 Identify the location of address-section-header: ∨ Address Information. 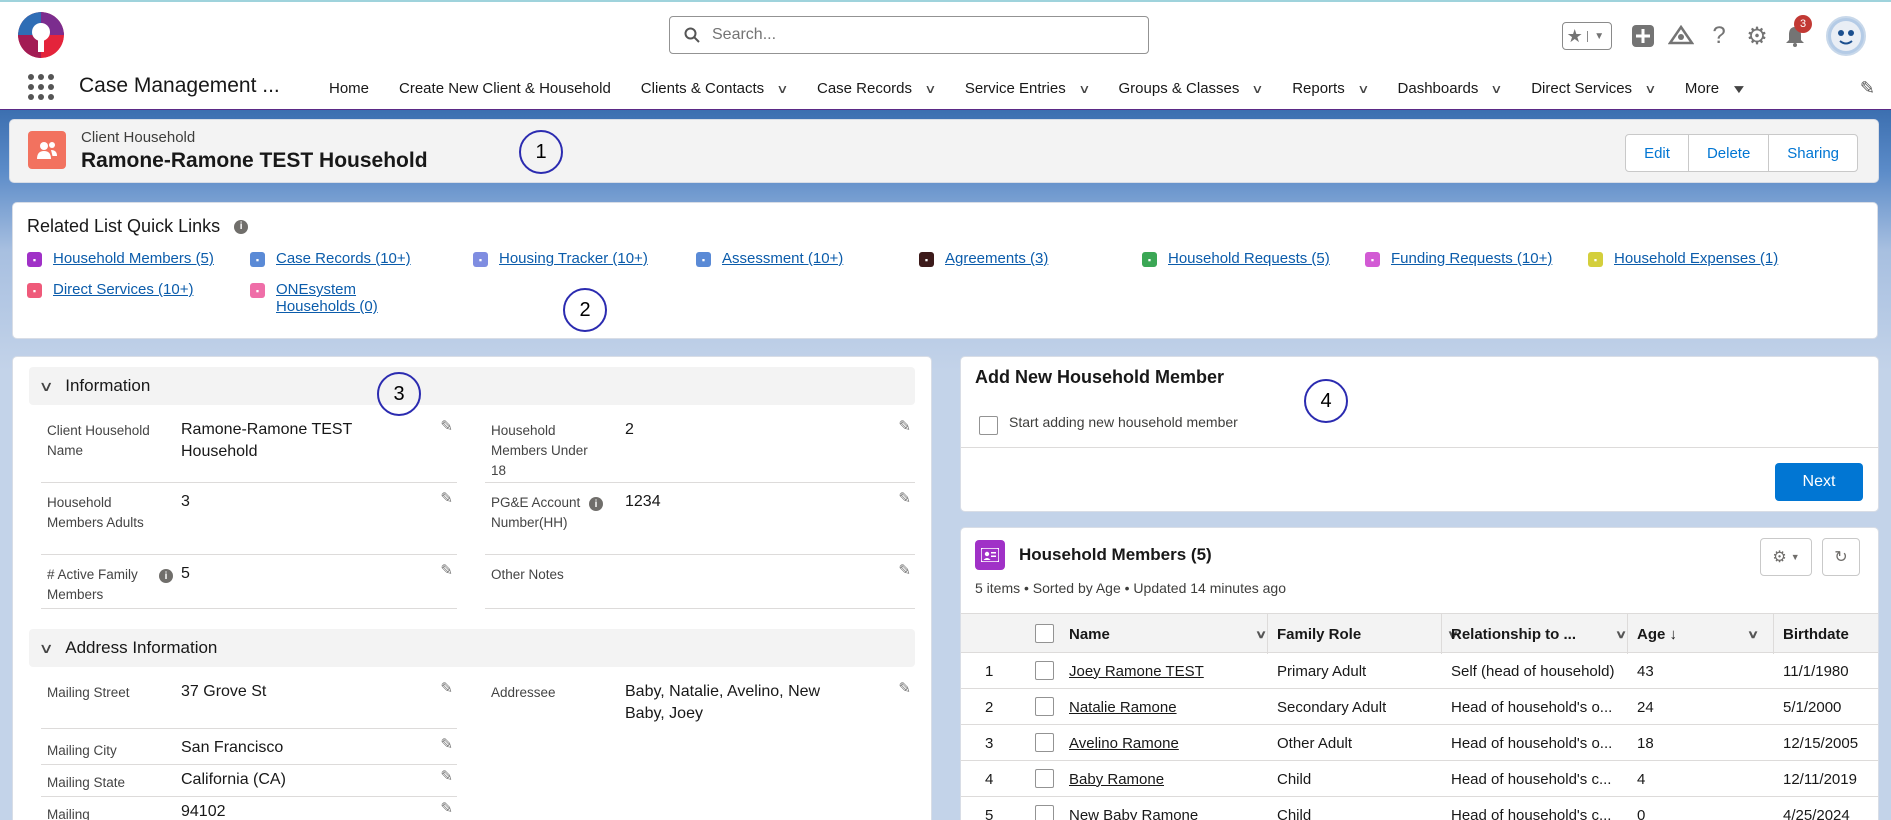
(472, 648).